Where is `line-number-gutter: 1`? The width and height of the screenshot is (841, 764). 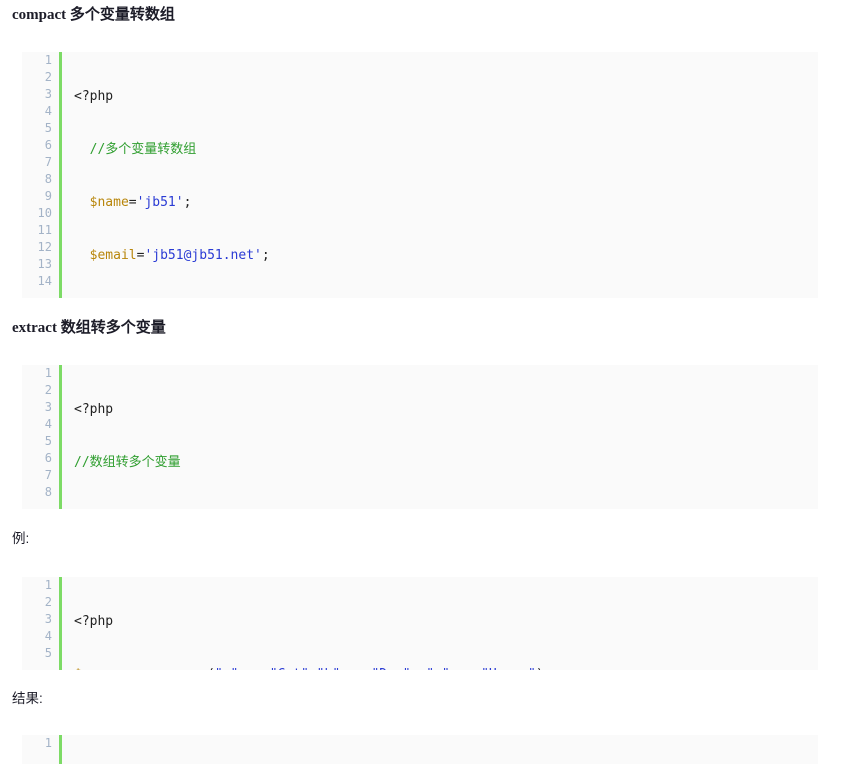
line-number-gutter: 1 is located at coordinates (42, 749).